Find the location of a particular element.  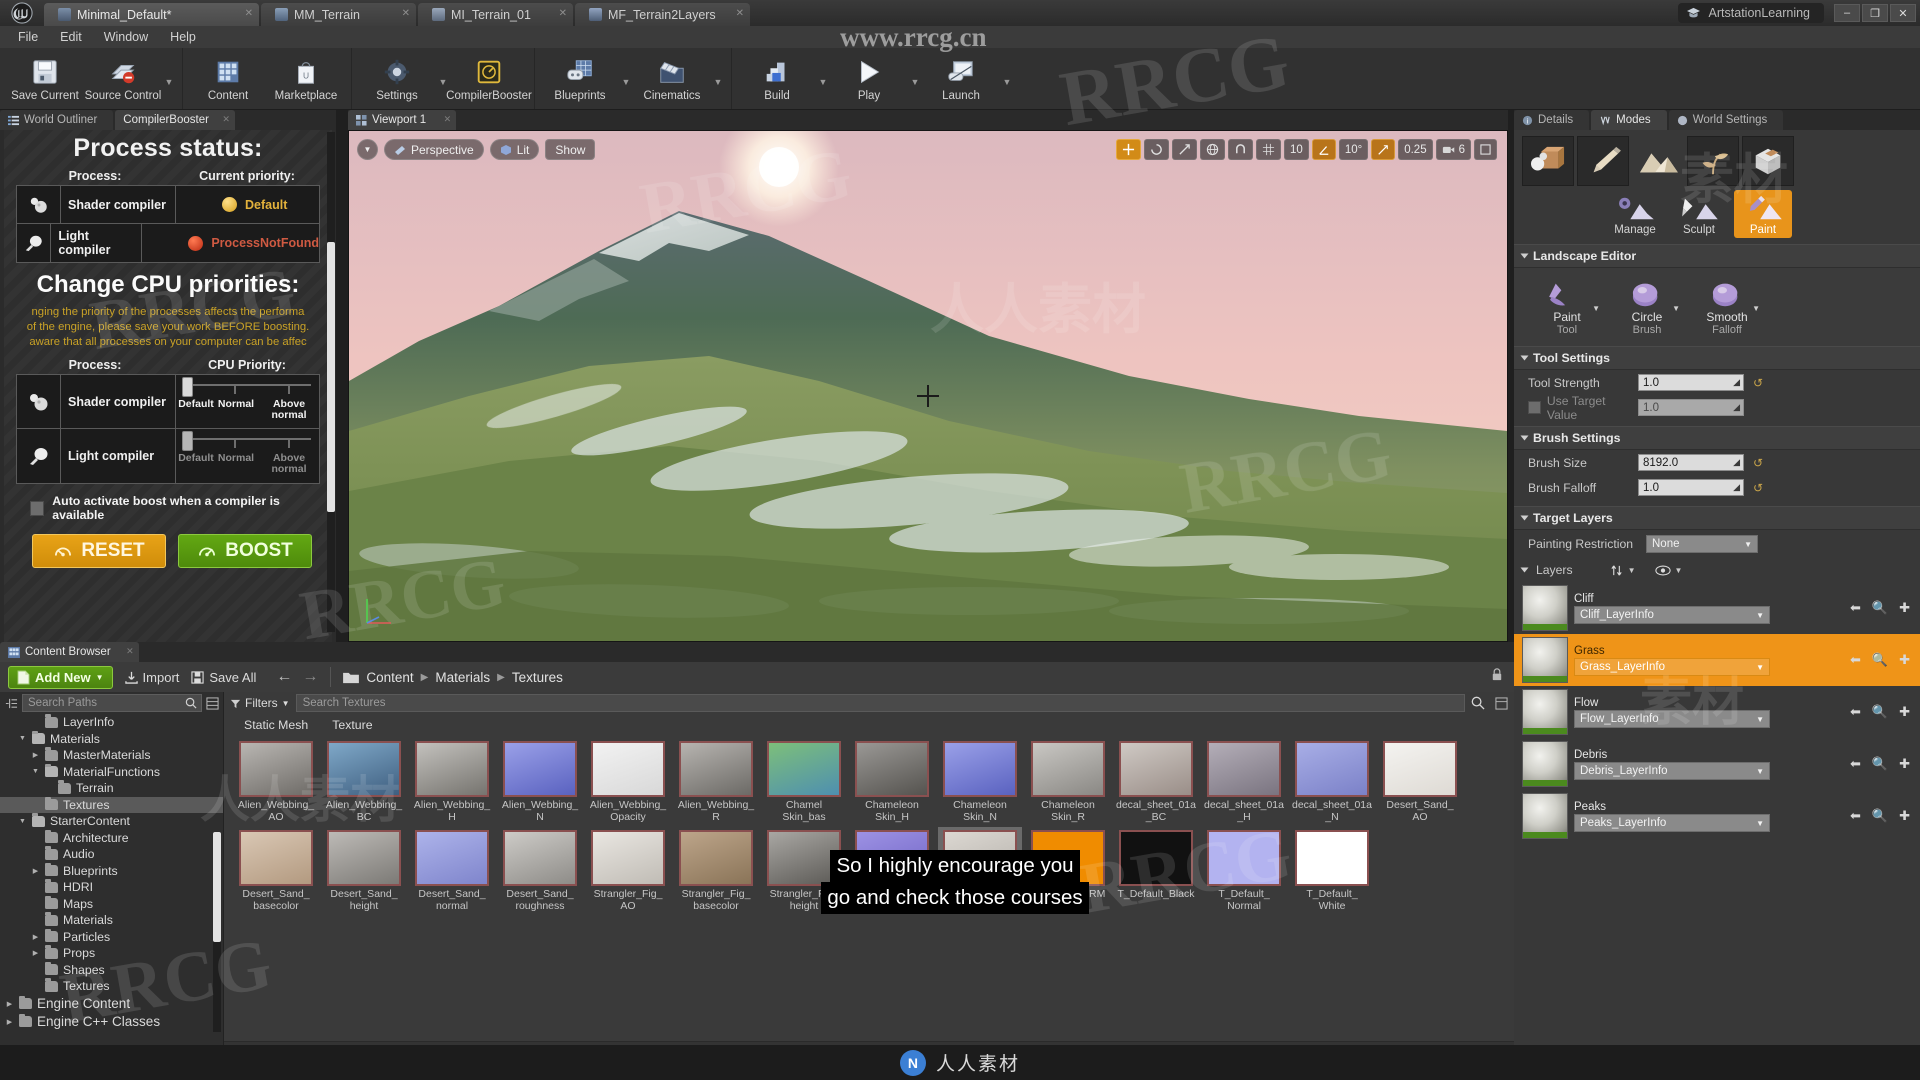

breadcrumb-textures: Textures is located at coordinates (537, 677).